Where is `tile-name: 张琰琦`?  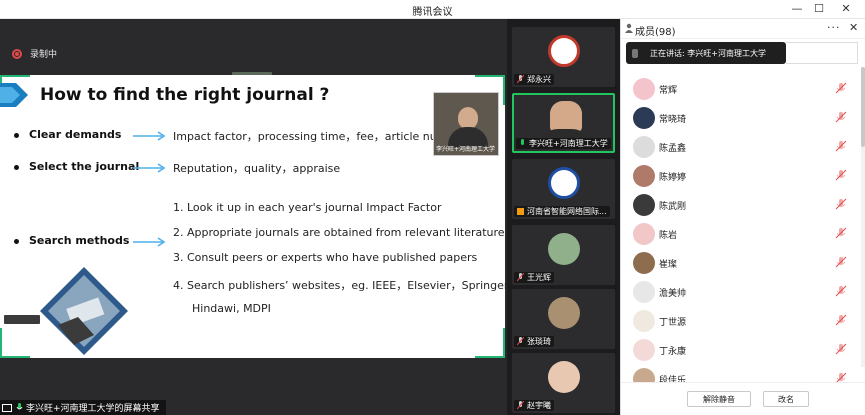
tile-name: 张琰琦 is located at coordinates (534, 341).